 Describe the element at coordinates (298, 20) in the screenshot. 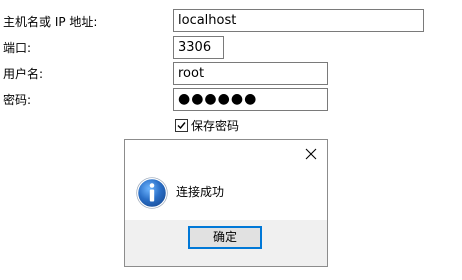

I see `host-input: localhost` at that location.